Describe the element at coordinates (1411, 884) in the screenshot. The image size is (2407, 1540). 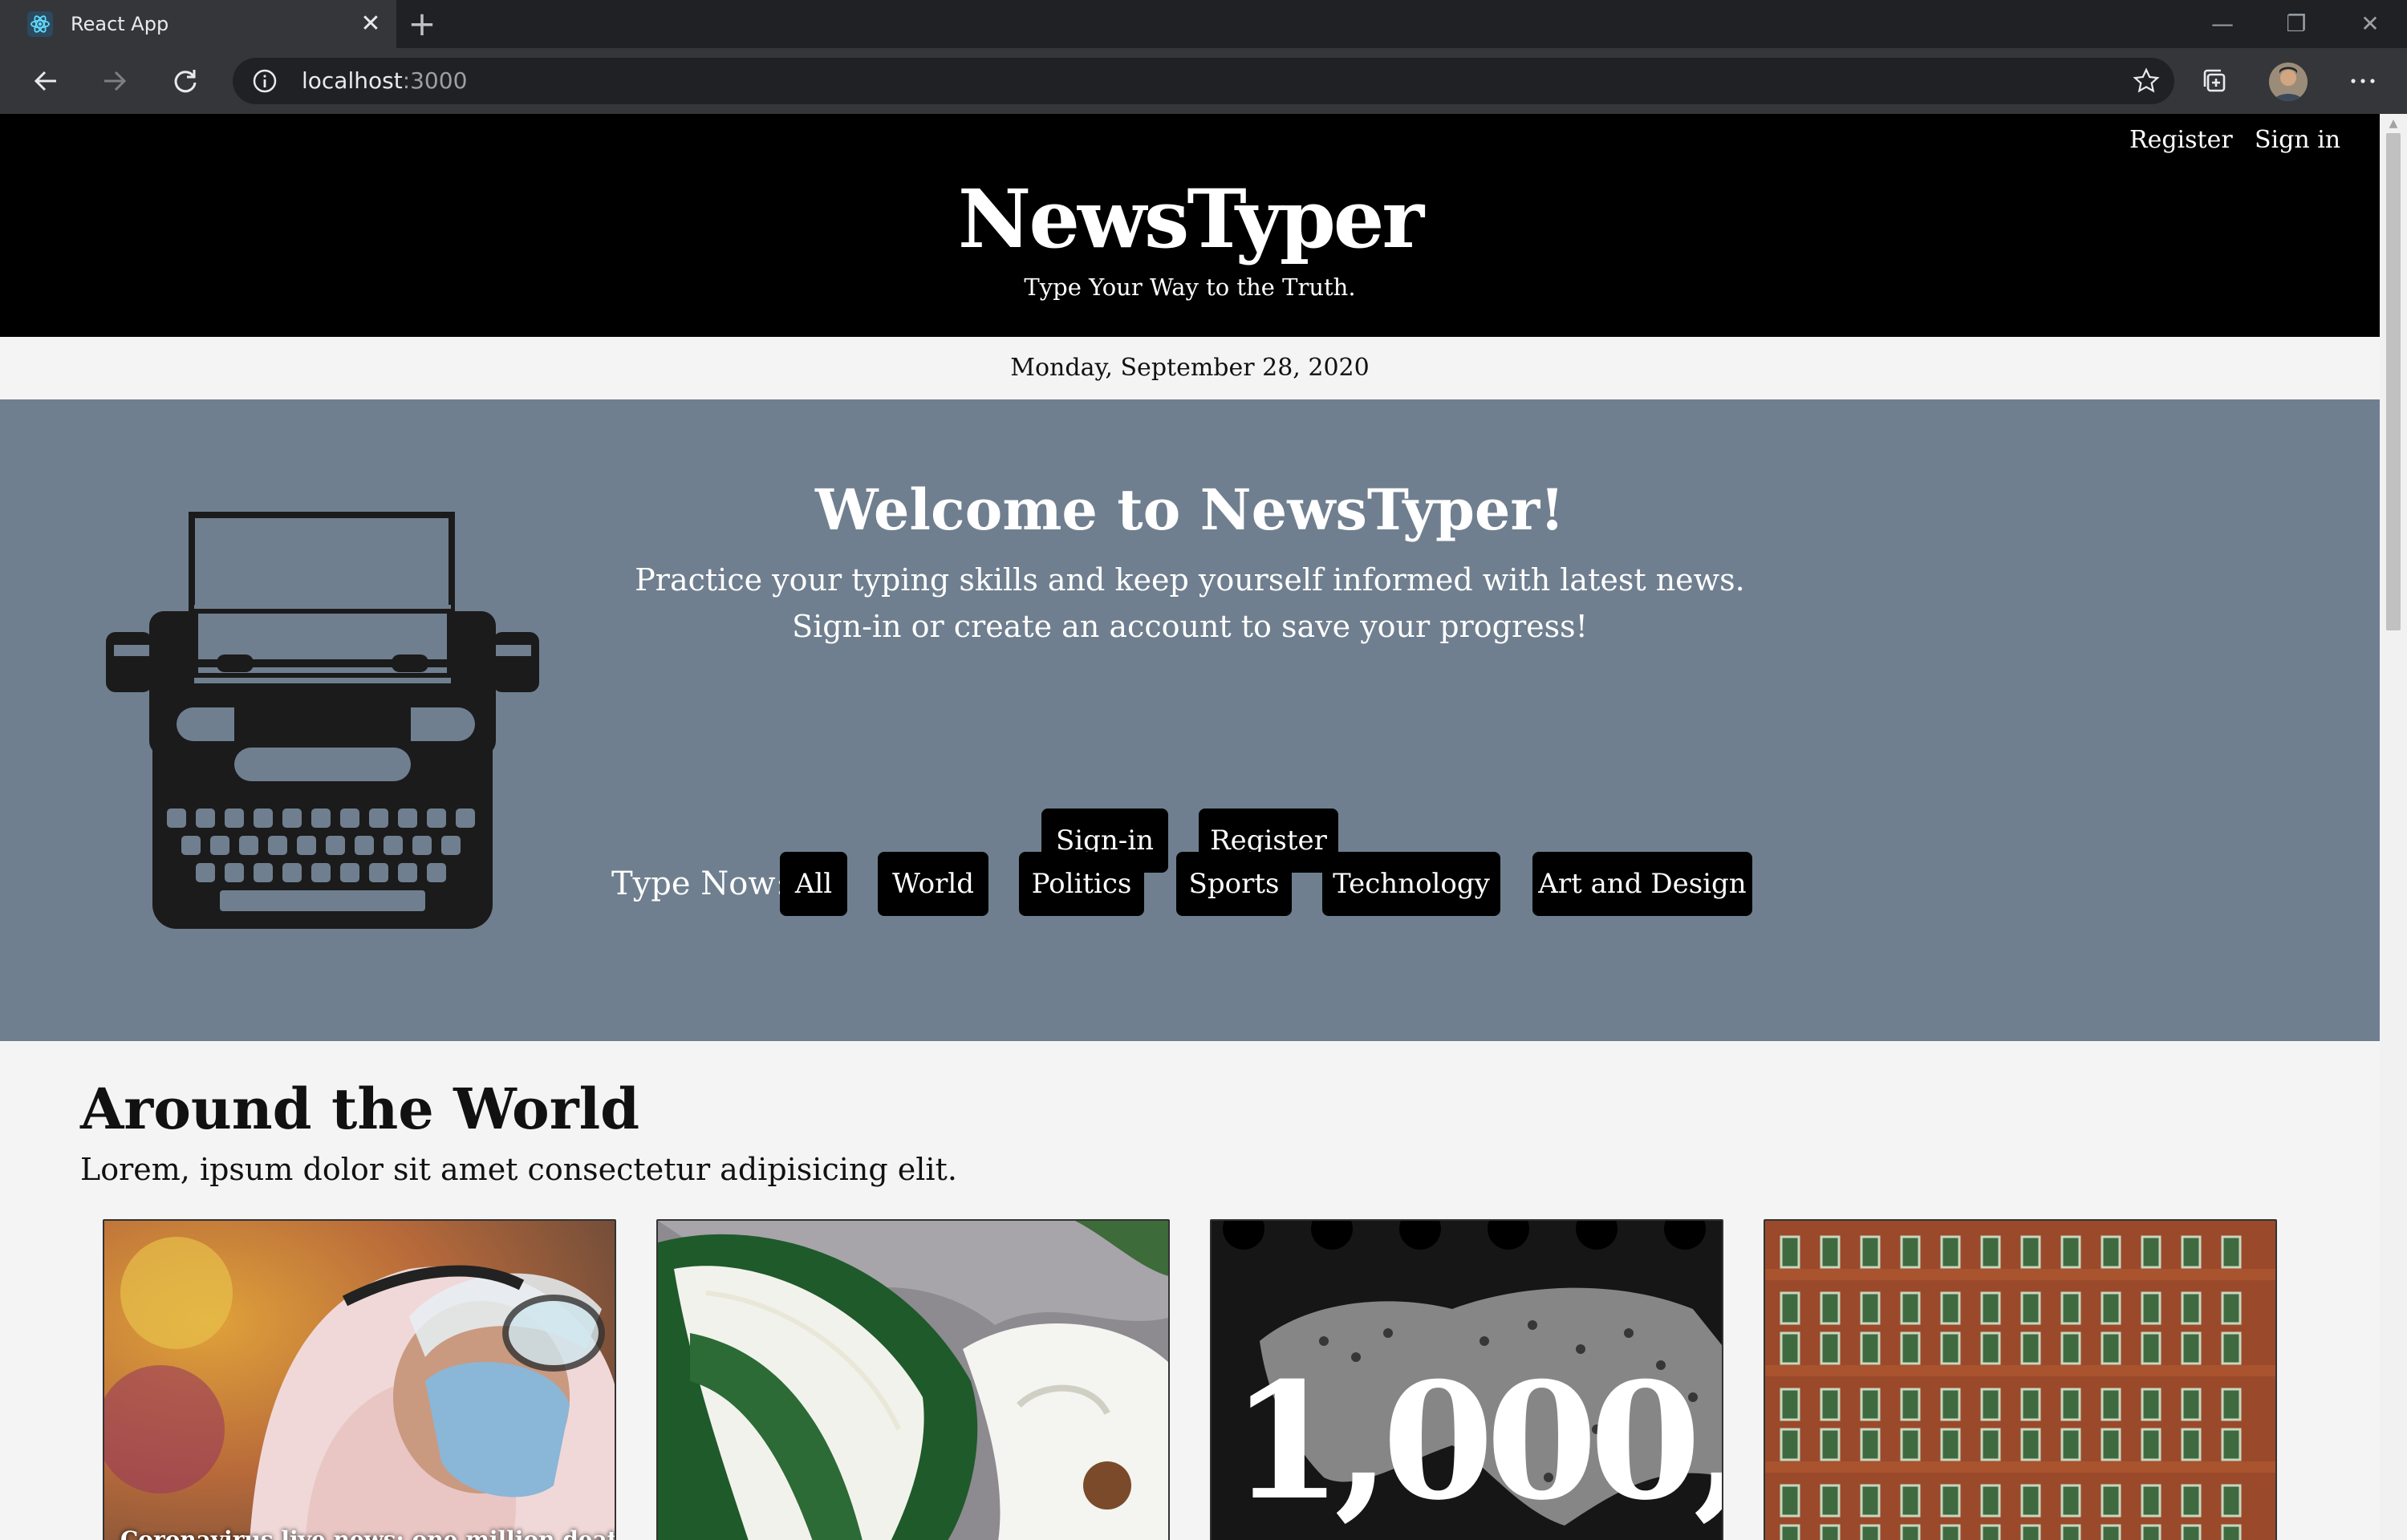
I see `category-technology-button: Technology` at that location.